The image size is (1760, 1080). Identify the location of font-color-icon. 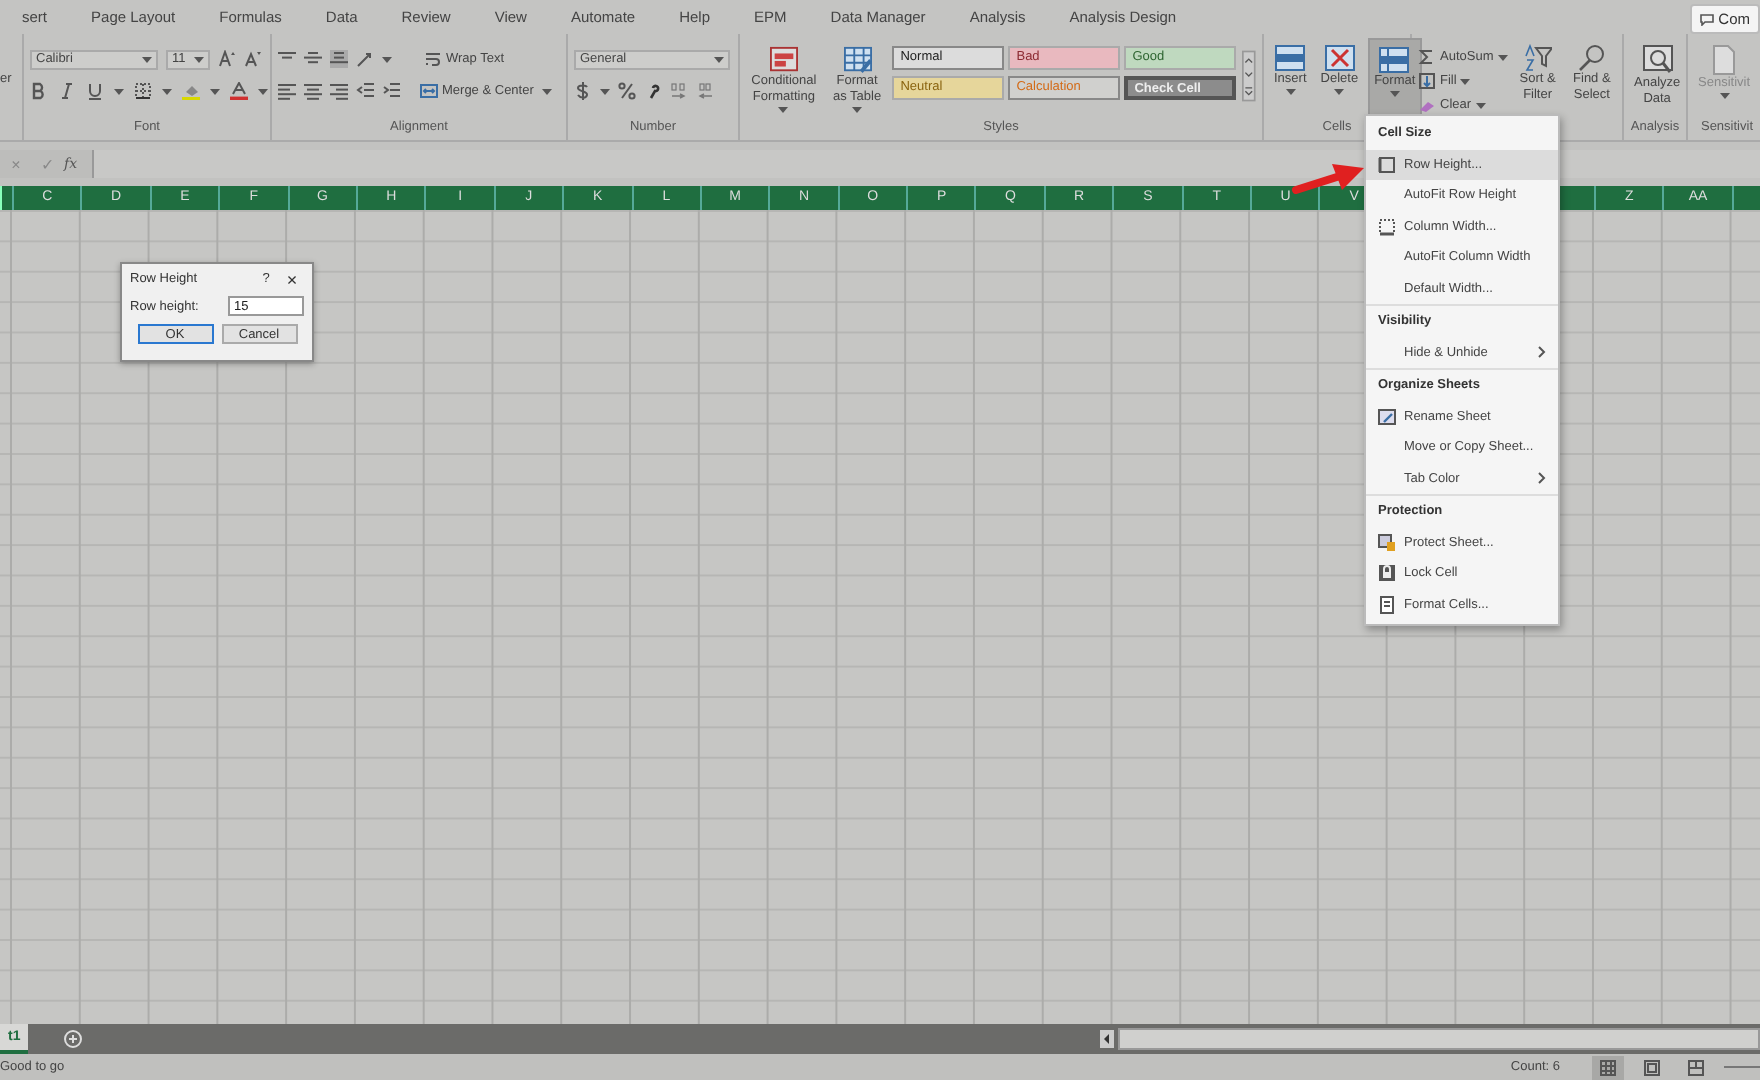
(239, 91).